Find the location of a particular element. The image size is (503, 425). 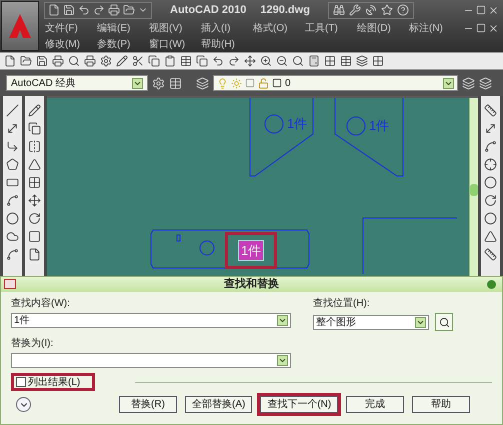

binoculars-icon is located at coordinates (338, 10).